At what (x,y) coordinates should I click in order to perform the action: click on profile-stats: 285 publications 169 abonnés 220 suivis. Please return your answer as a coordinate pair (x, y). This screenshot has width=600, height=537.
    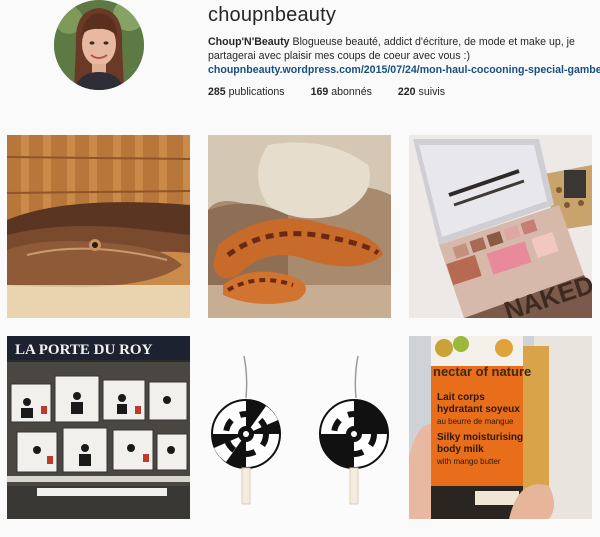
    Looking at the image, I should click on (339, 92).